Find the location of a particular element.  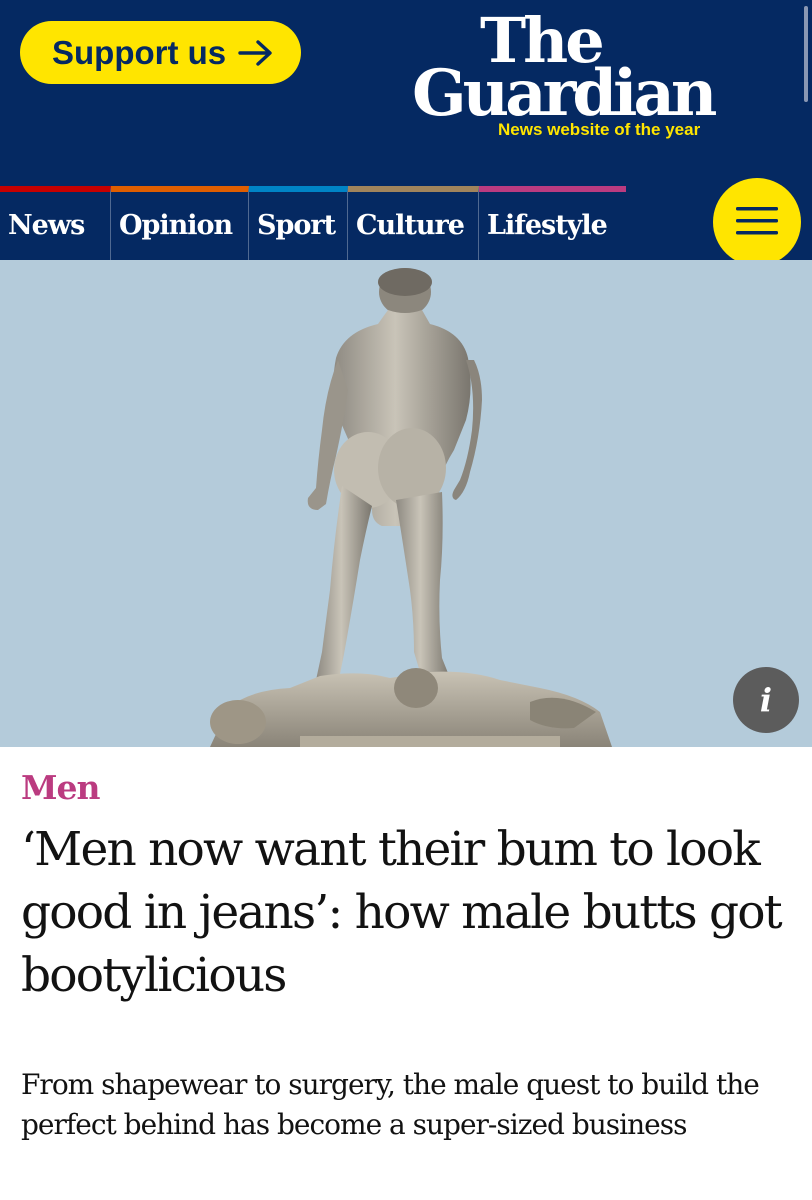

image-info-button: i is located at coordinates (766, 700).